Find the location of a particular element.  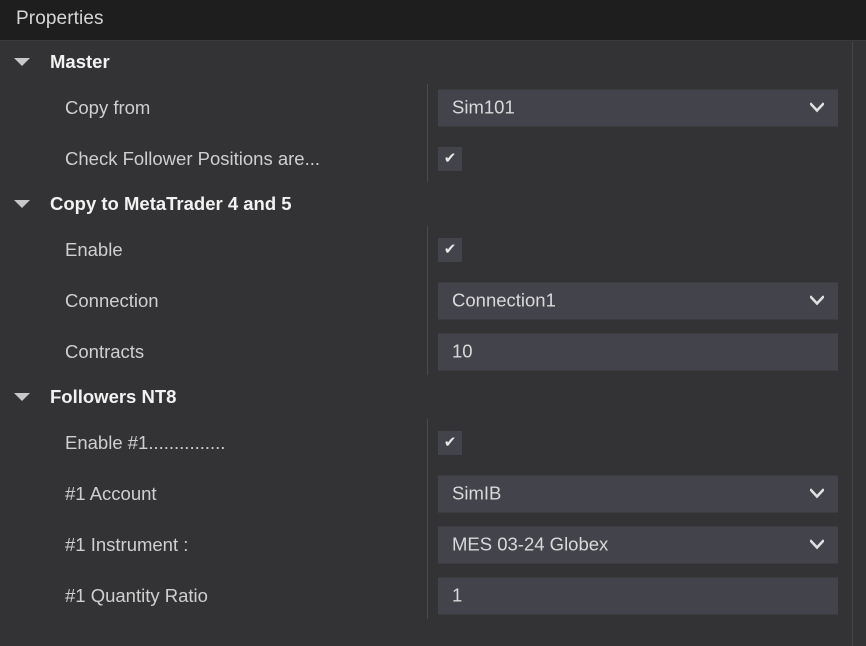

combobox-1-account: SimIB is located at coordinates (638, 493).